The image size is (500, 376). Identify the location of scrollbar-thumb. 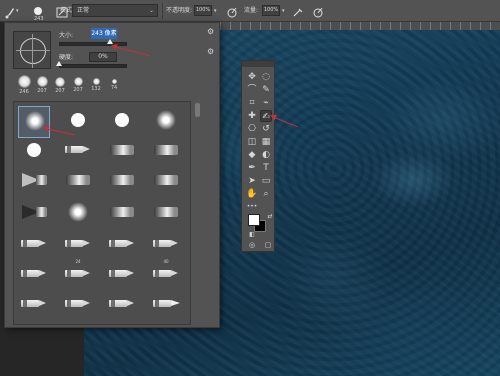
(197, 110).